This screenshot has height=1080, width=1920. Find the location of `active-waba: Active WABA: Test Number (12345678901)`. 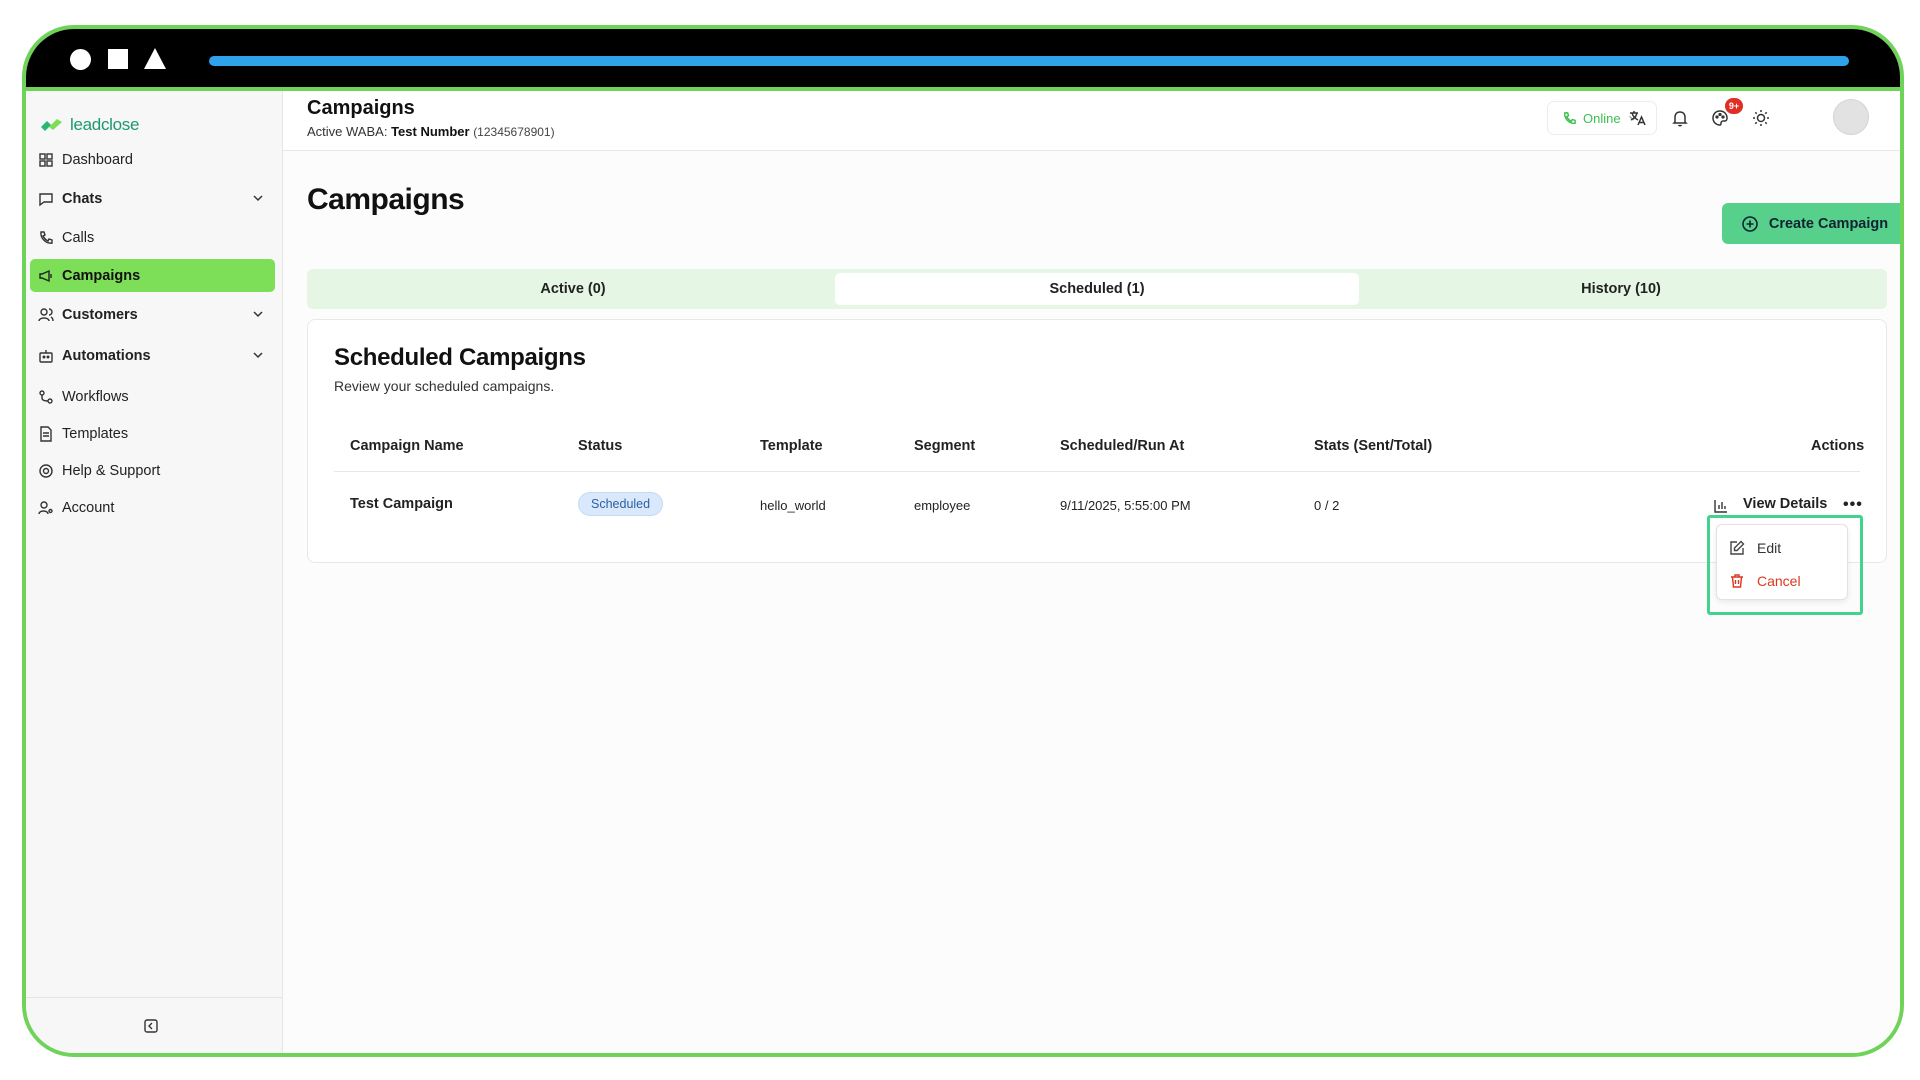

active-waba: Active WABA: Test Number (12345678901) is located at coordinates (431, 131).